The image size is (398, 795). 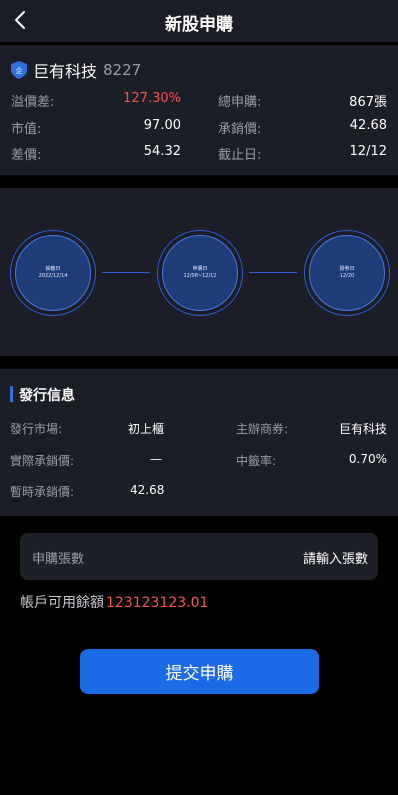 I want to click on shield-icon: 企, so click(x=19, y=70).